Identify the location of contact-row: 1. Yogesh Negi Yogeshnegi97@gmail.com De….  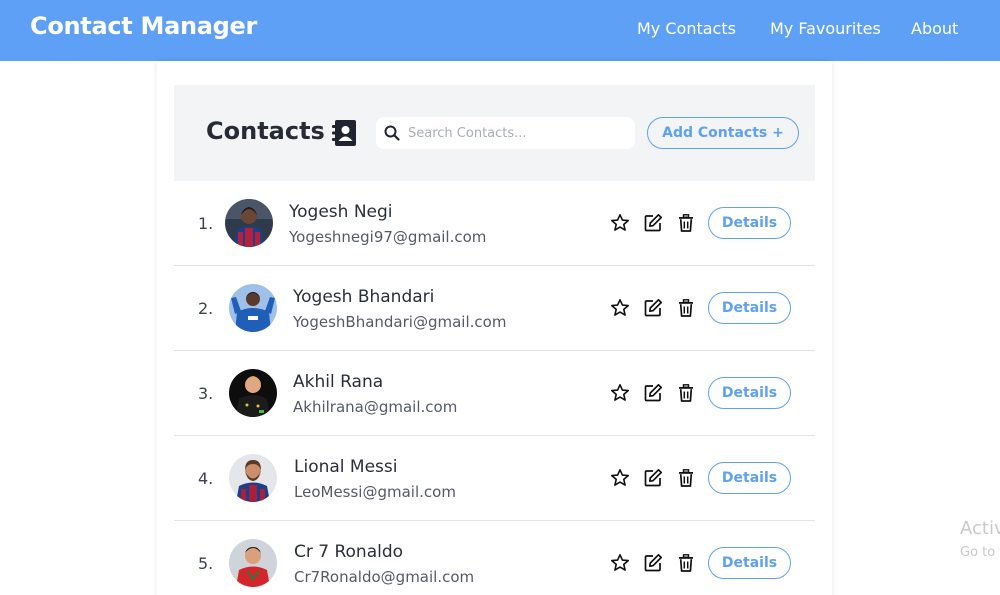
(494, 223).